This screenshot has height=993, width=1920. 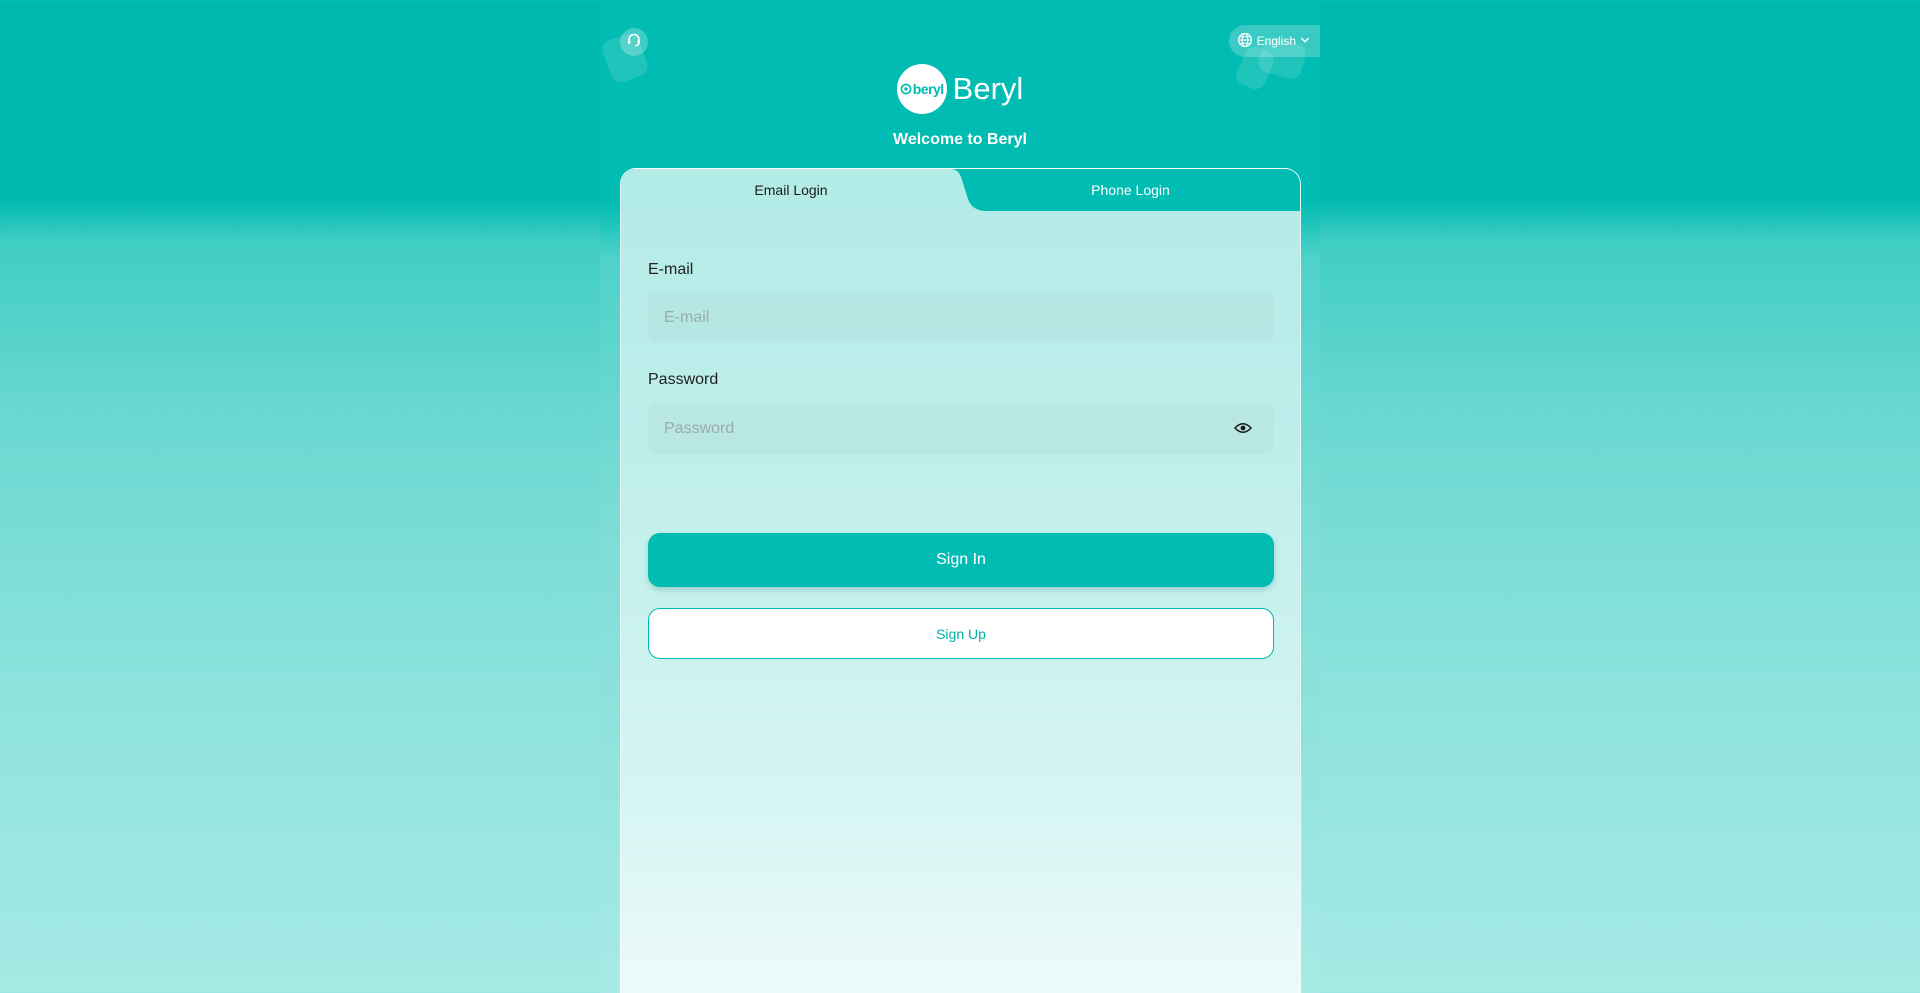 What do you see at coordinates (906, 89) in the screenshot?
I see `logo-mark-icon` at bounding box center [906, 89].